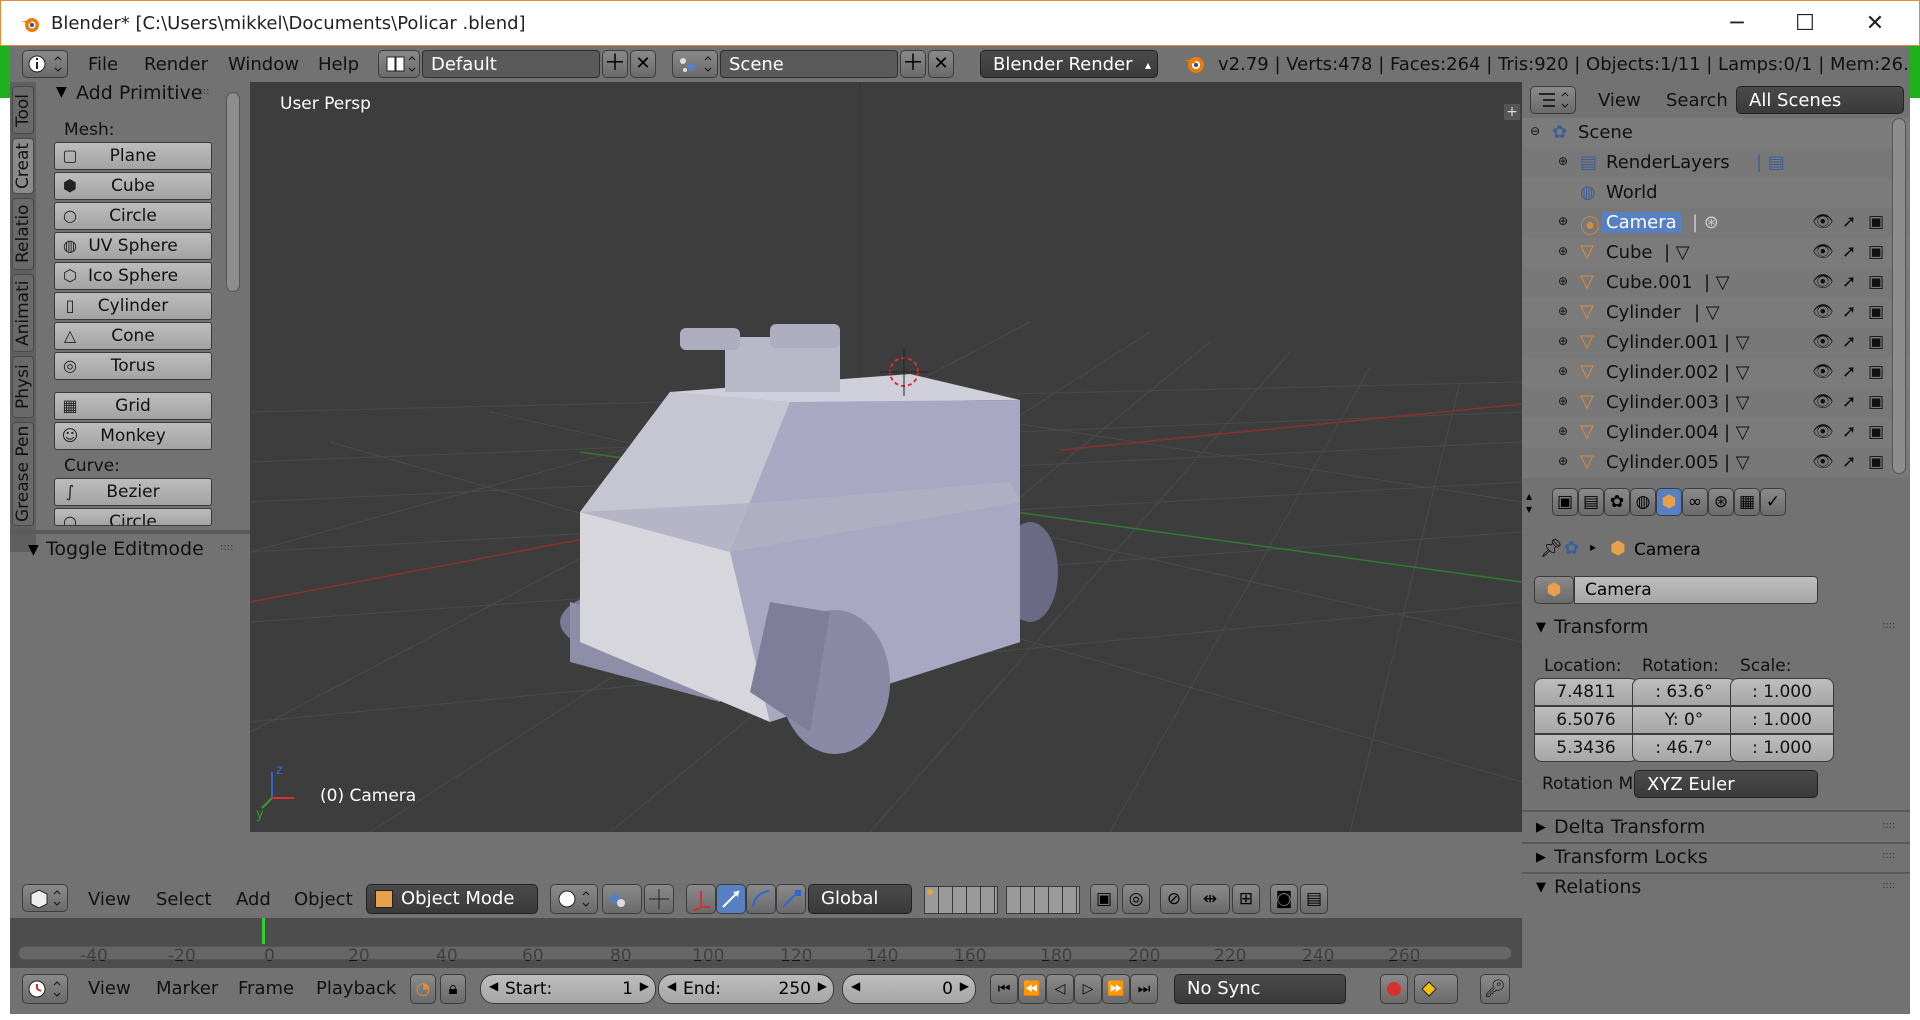 The width and height of the screenshot is (1920, 1020). I want to click on tab-data: ⊛, so click(1721, 502).